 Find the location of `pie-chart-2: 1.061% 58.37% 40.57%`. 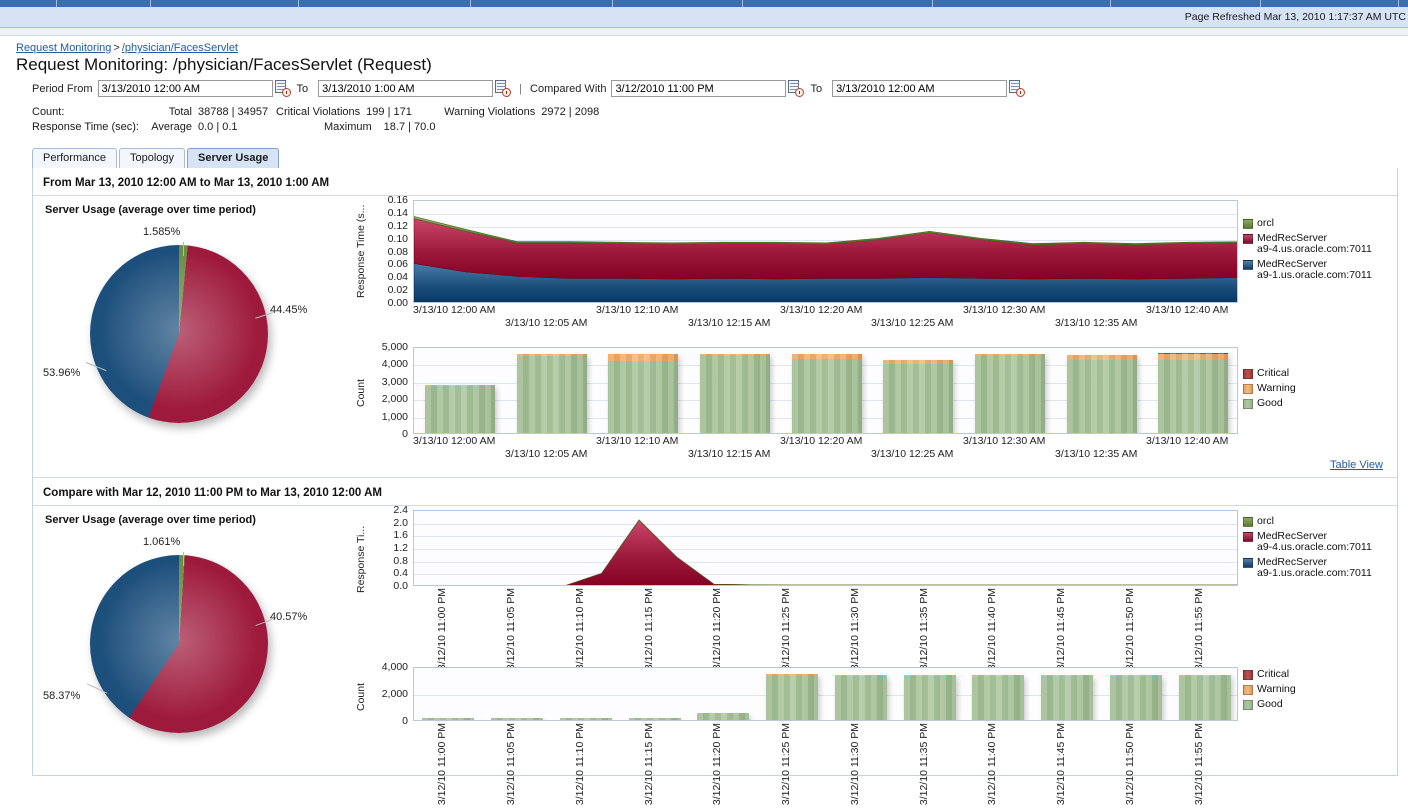

pie-chart-2: 1.061% 58.37% 40.57% is located at coordinates (193, 638).